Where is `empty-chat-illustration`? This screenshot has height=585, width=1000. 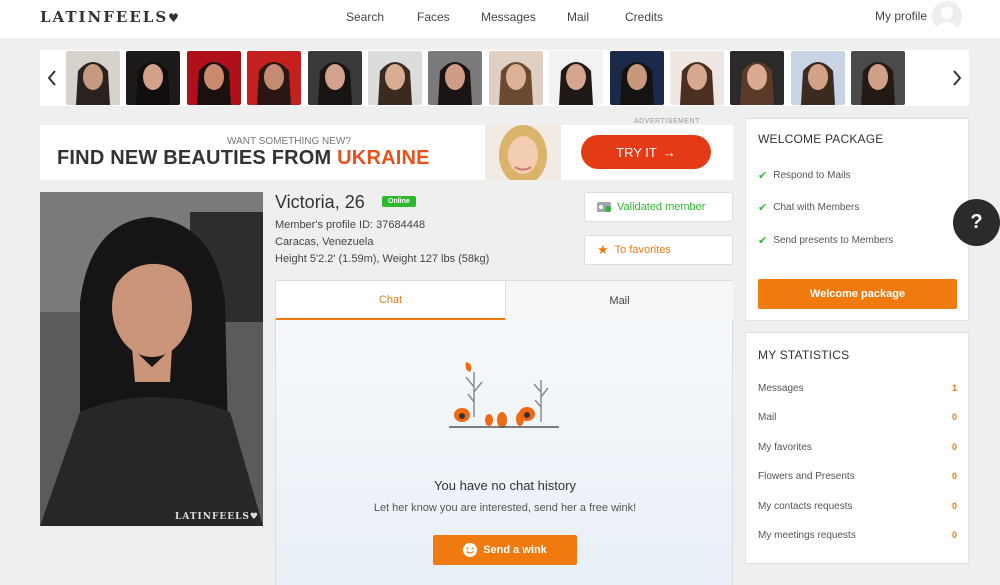 empty-chat-illustration is located at coordinates (504, 399).